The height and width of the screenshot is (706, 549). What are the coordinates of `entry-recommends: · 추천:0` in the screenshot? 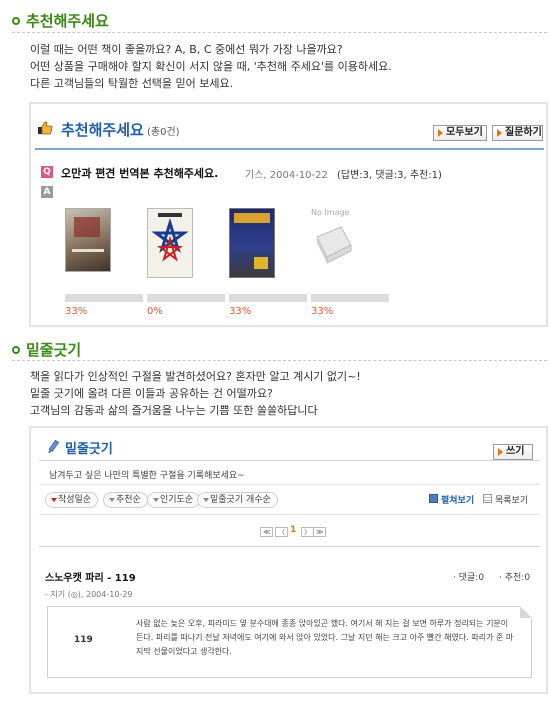 It's located at (515, 578).